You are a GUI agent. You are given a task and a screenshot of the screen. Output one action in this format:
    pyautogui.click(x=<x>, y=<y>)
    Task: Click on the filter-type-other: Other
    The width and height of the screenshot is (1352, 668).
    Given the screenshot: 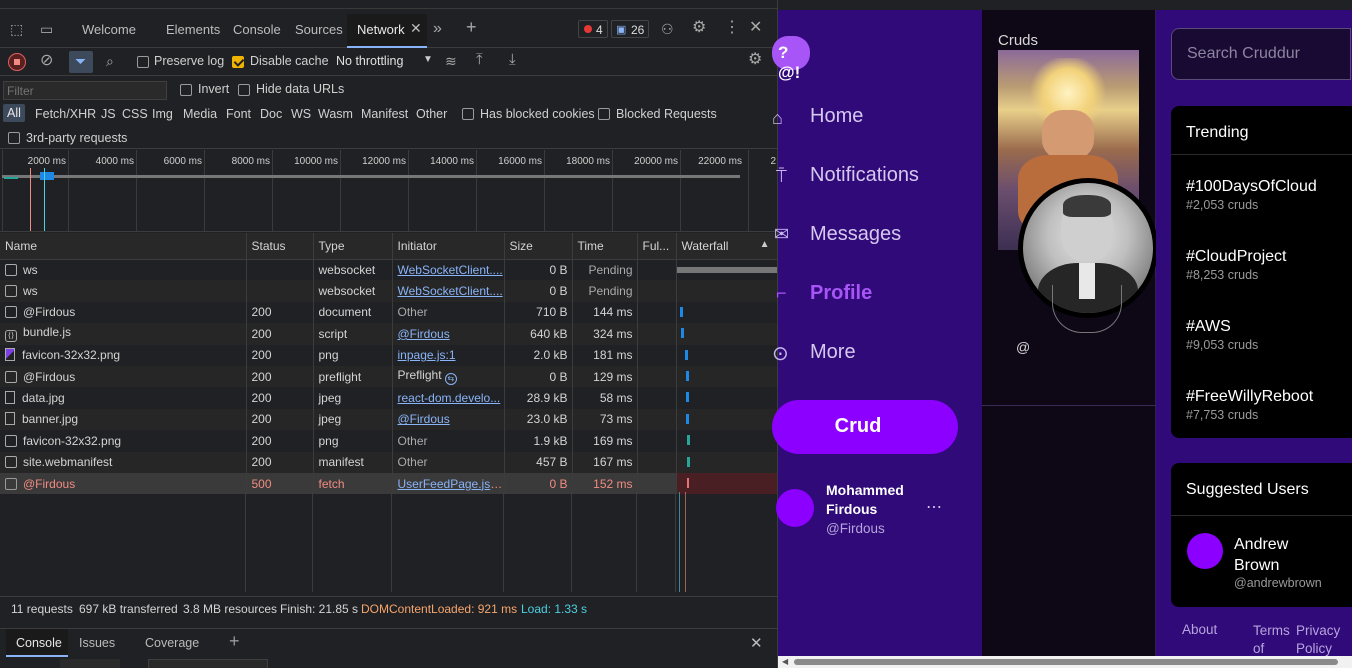 What is the action you would take?
    pyautogui.click(x=431, y=114)
    